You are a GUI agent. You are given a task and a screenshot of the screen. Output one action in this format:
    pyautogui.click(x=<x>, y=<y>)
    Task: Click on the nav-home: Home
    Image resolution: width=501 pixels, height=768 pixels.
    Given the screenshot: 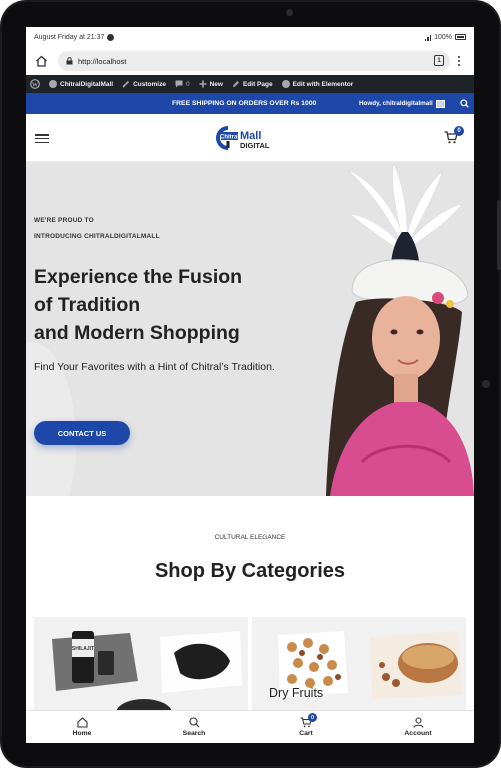 What is the action you would take?
    pyautogui.click(x=82, y=727)
    